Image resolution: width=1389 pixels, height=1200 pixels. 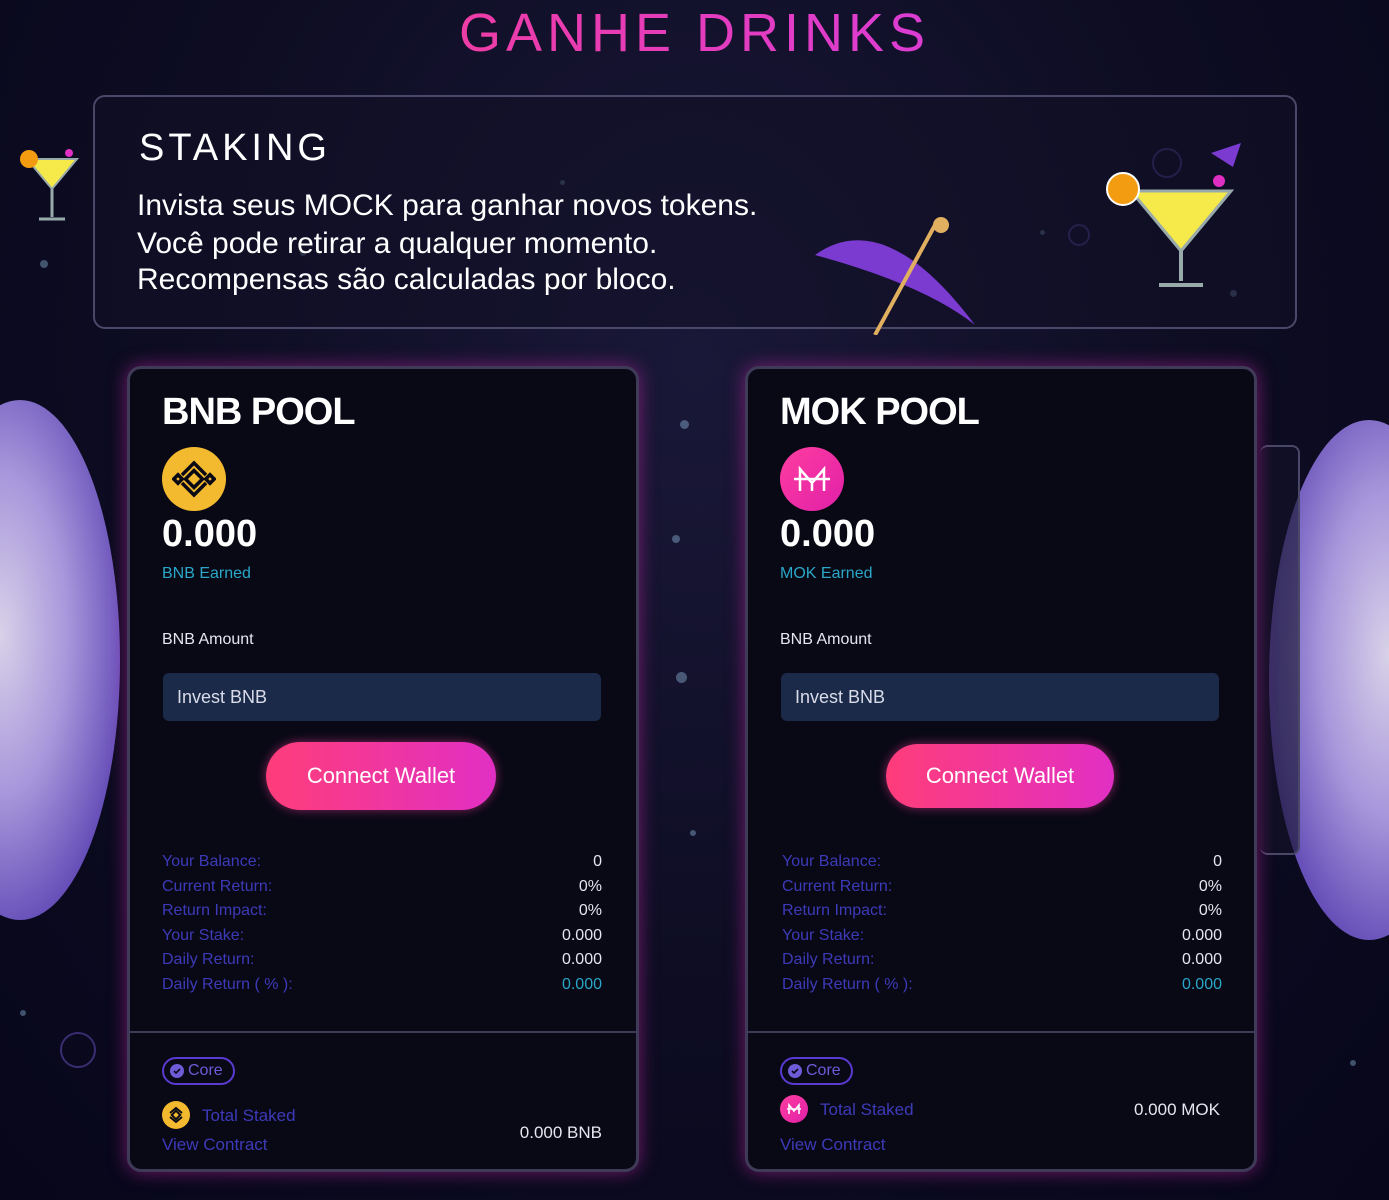 What do you see at coordinates (259, 412) in the screenshot?
I see `pool-title: BNB POOL` at bounding box center [259, 412].